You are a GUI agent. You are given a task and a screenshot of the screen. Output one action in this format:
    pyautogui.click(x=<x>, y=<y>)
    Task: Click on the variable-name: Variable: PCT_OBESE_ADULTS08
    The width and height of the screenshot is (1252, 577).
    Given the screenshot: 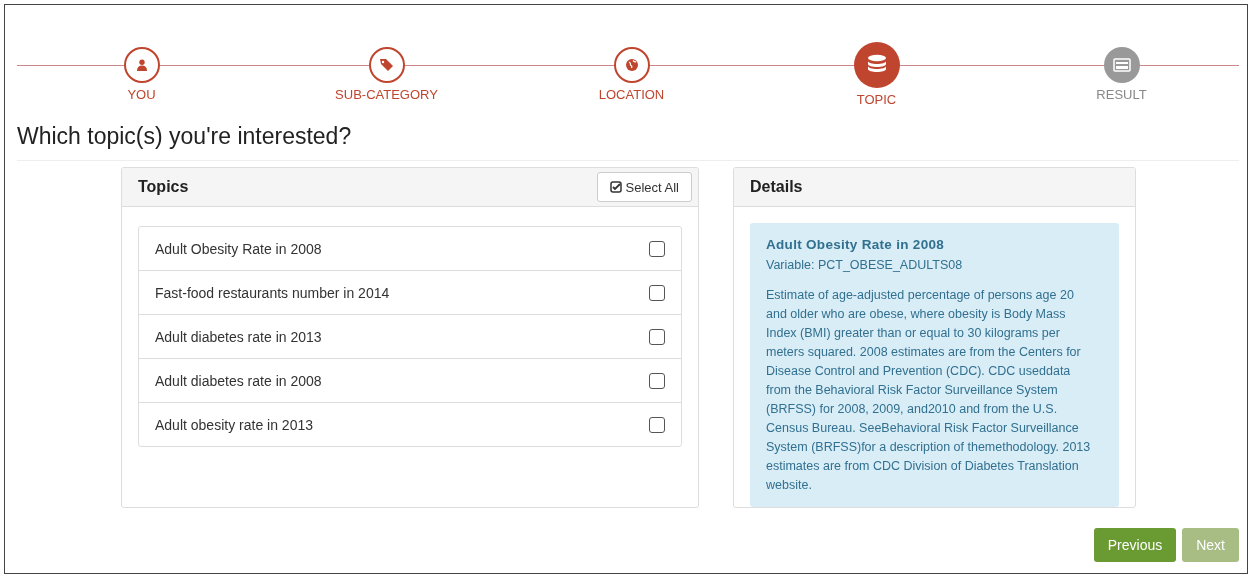 What is the action you would take?
    pyautogui.click(x=865, y=265)
    